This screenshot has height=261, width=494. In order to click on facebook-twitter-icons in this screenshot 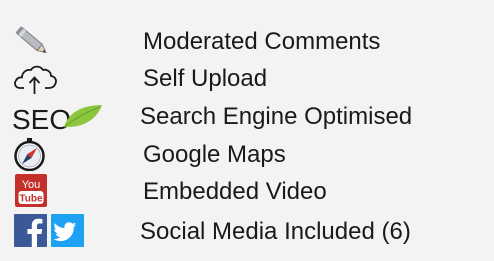, I will do `click(57, 231)`.